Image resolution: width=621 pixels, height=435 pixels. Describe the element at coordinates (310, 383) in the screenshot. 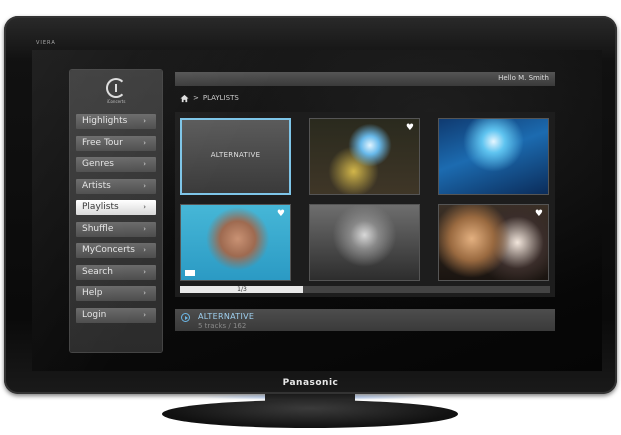

I see `tv-brand-logo: Panasonic` at that location.